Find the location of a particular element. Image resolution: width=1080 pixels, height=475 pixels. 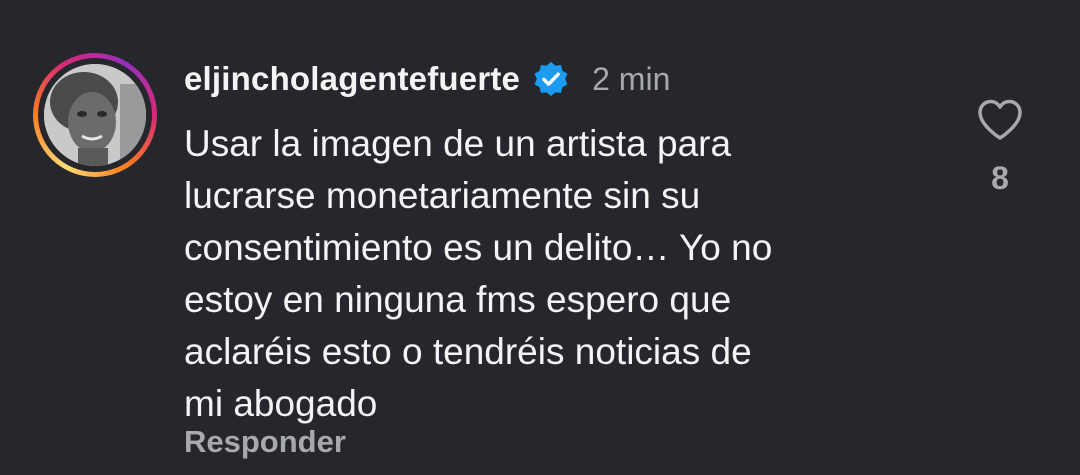

comment-header: eljincholagentefuerte 2 min is located at coordinates (427, 79).